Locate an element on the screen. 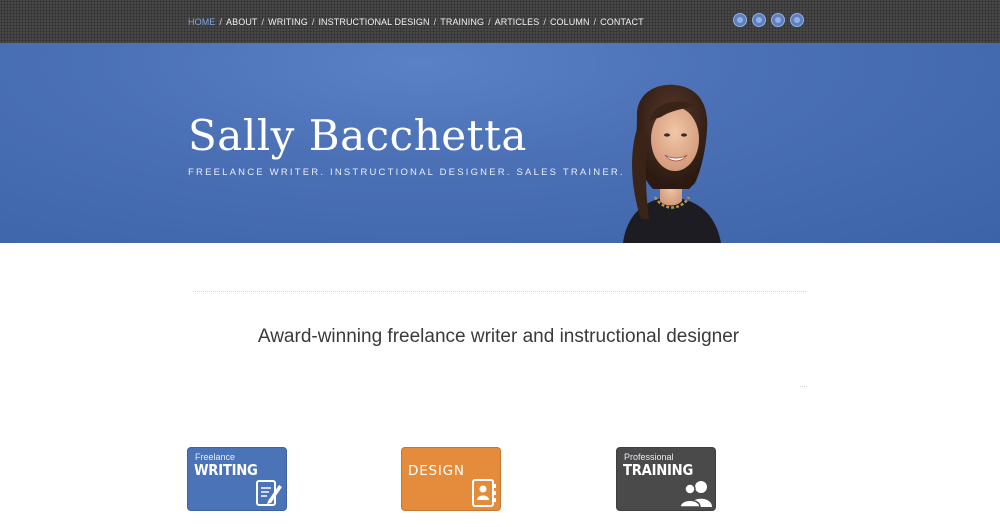  social-links is located at coordinates (768, 20).